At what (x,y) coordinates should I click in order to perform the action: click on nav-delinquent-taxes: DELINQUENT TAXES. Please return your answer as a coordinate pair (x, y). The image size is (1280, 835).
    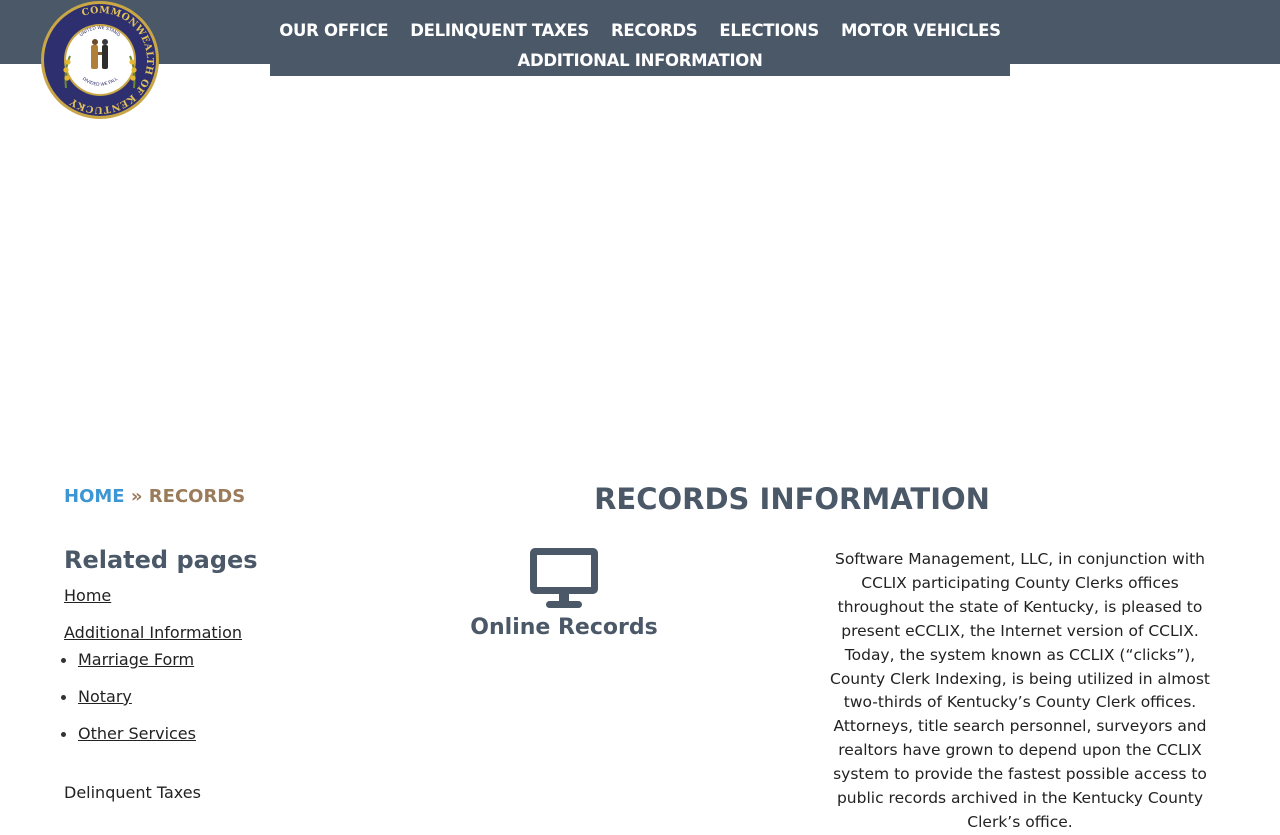
    Looking at the image, I should click on (499, 30).